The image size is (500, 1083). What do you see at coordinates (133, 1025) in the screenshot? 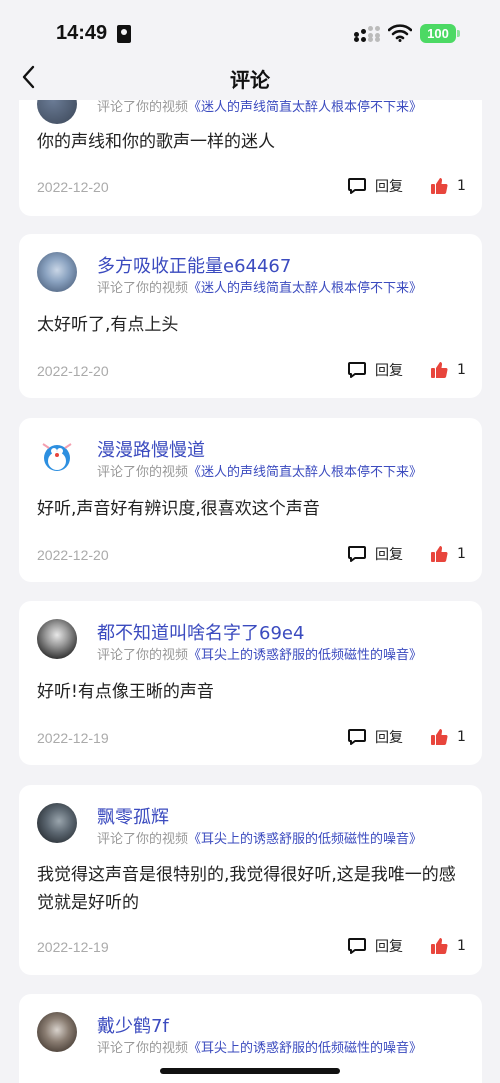
I see `user-name-link: 戴少鹤7f` at bounding box center [133, 1025].